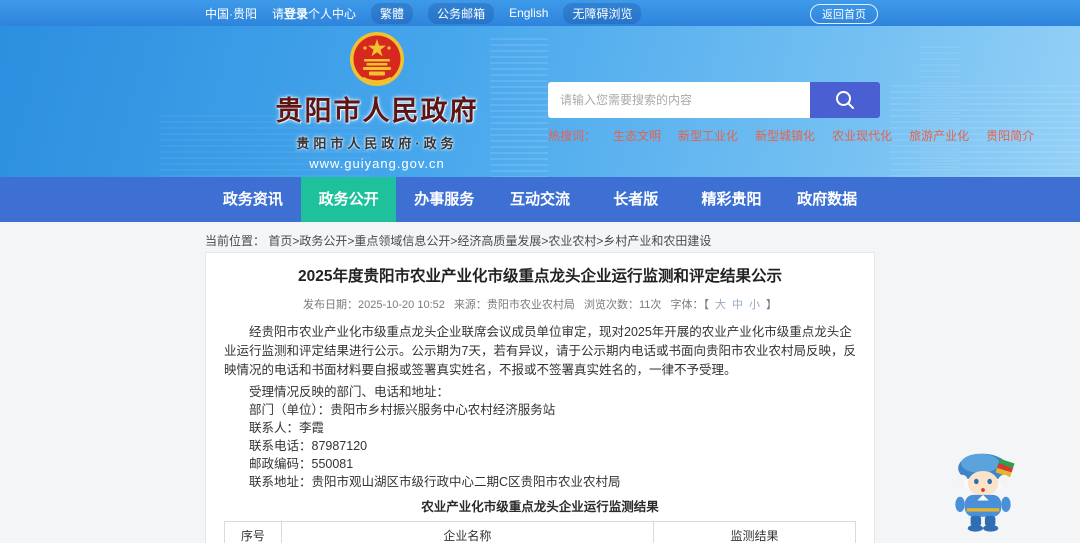 This screenshot has height=543, width=1080. What do you see at coordinates (332, 13) in the screenshot?
I see `login-suffix: 个人中心` at bounding box center [332, 13].